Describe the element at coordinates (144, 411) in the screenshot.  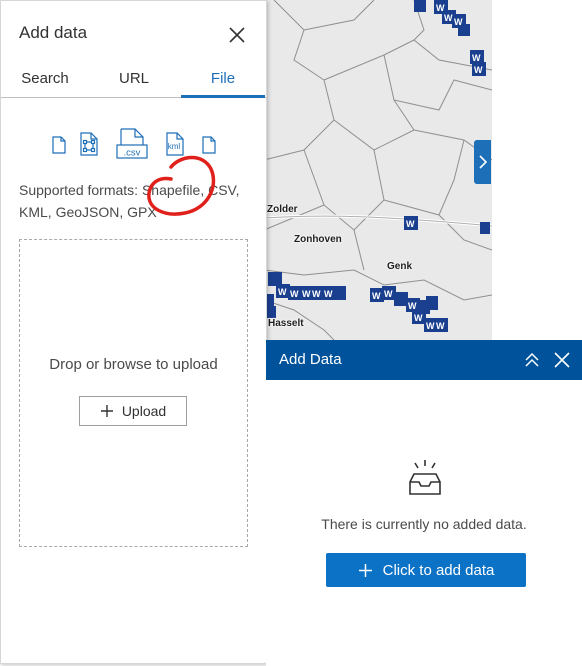
I see `upload-button-label: Upload` at that location.